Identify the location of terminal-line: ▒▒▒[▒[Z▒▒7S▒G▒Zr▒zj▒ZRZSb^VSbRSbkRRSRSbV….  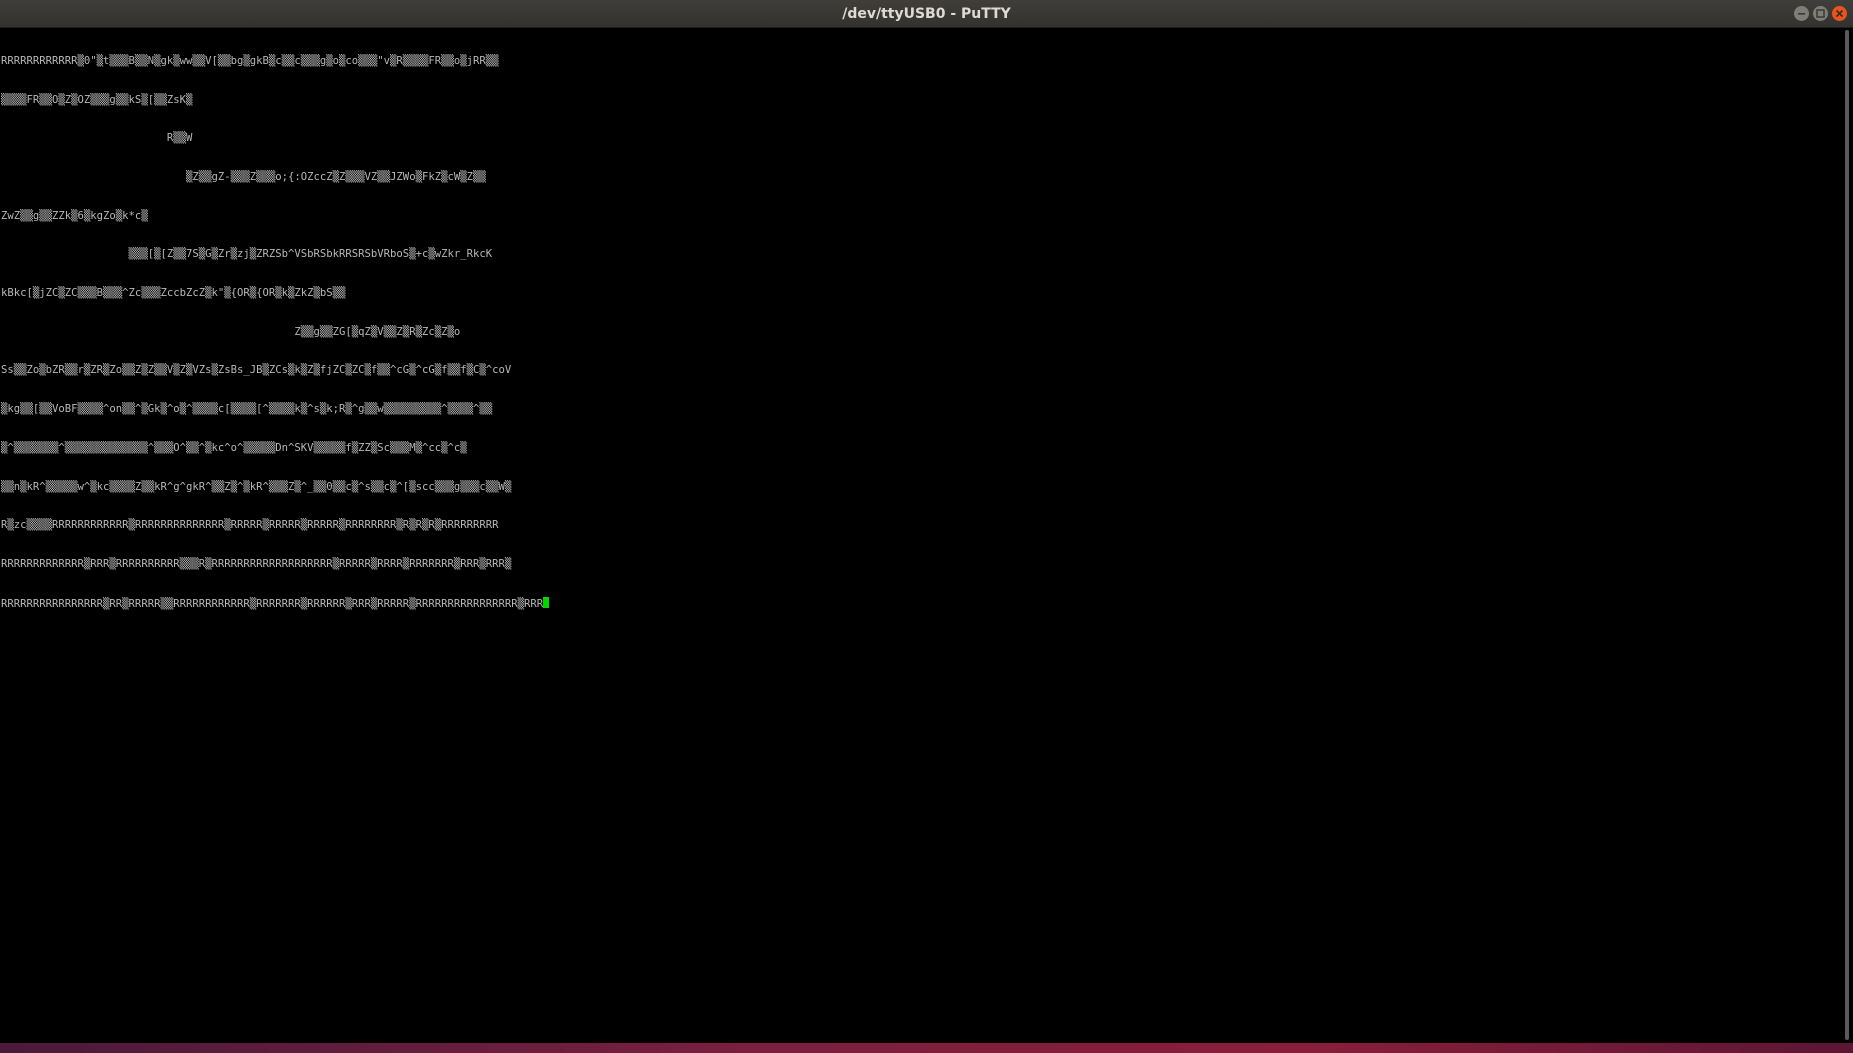
(247, 254).